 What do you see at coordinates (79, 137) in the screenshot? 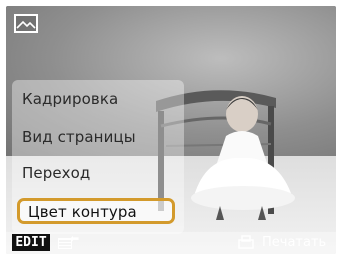
I see `menu-item-page-view: Вид страницы` at bounding box center [79, 137].